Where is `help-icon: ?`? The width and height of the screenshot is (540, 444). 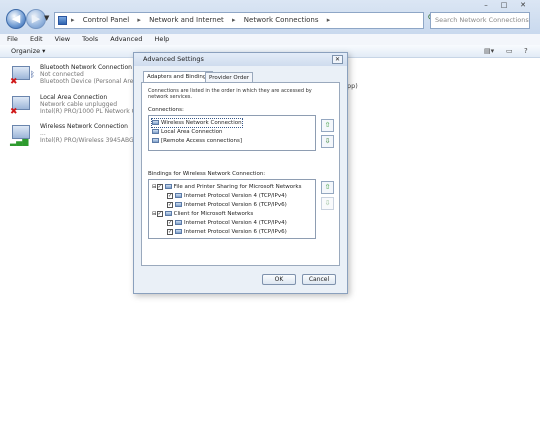
help-icon: ? is located at coordinates (526, 51).